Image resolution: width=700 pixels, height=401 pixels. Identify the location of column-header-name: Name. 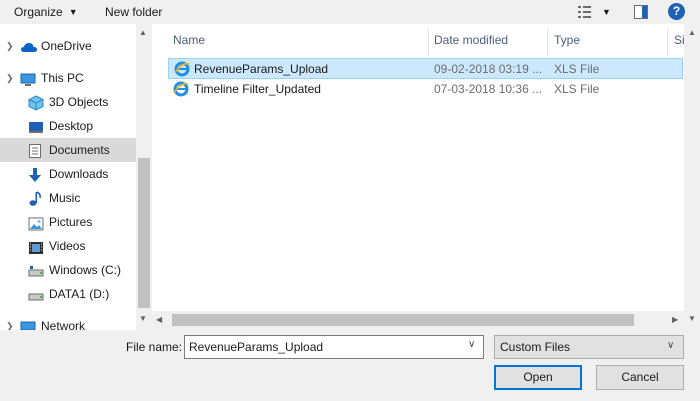
(189, 40).